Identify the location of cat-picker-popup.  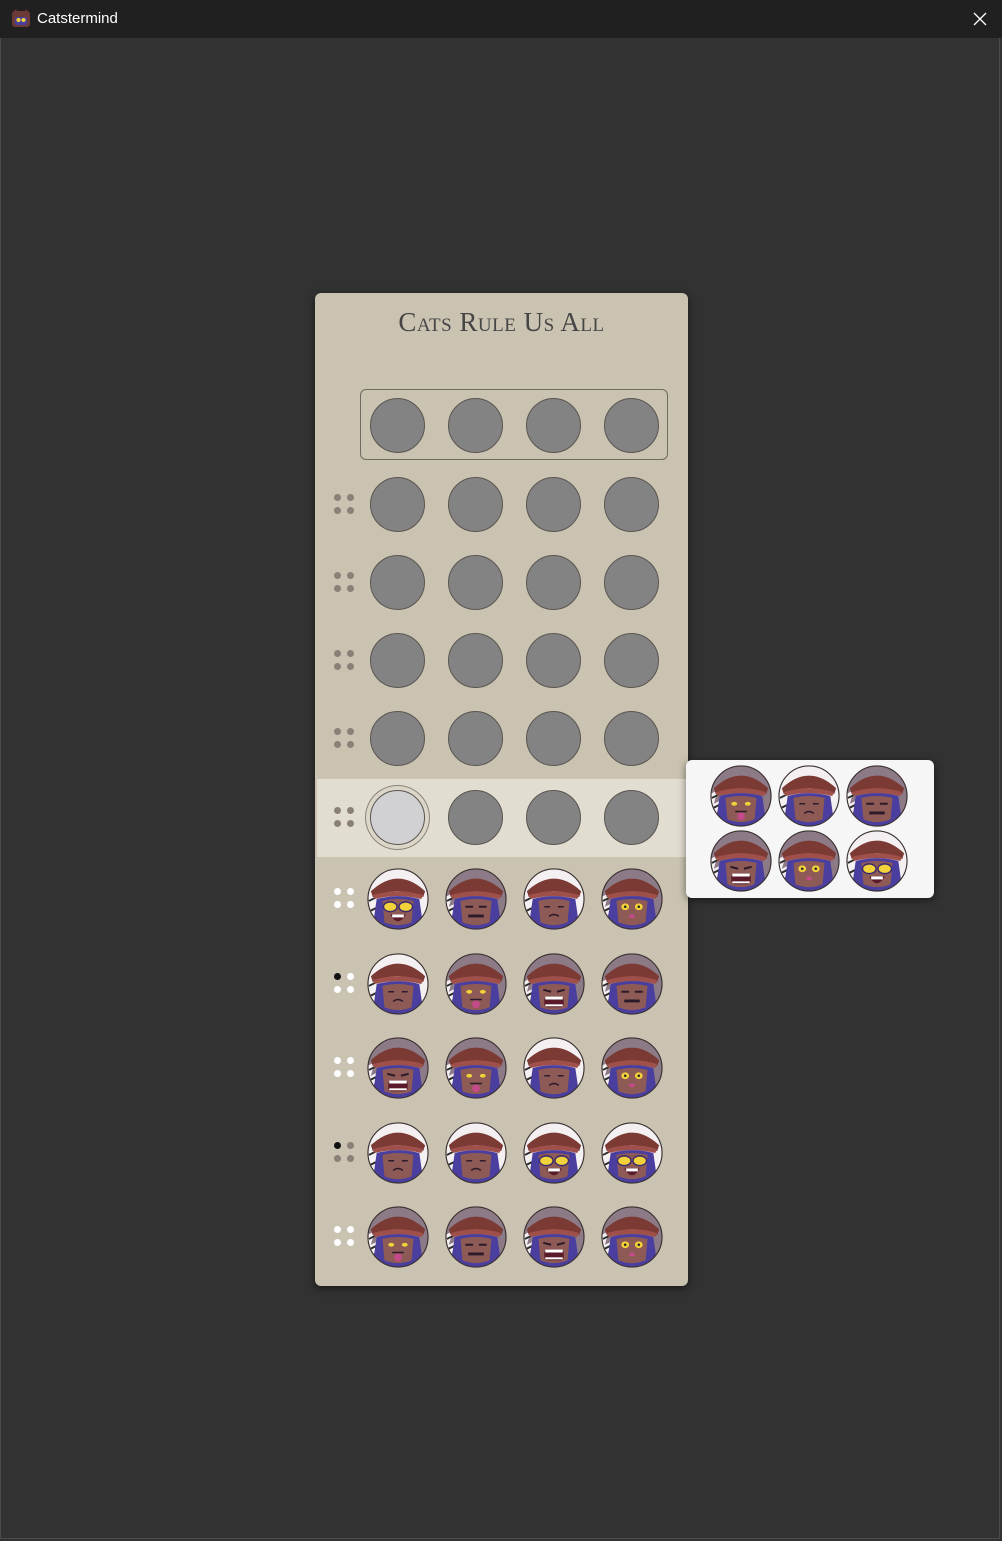
(810, 829).